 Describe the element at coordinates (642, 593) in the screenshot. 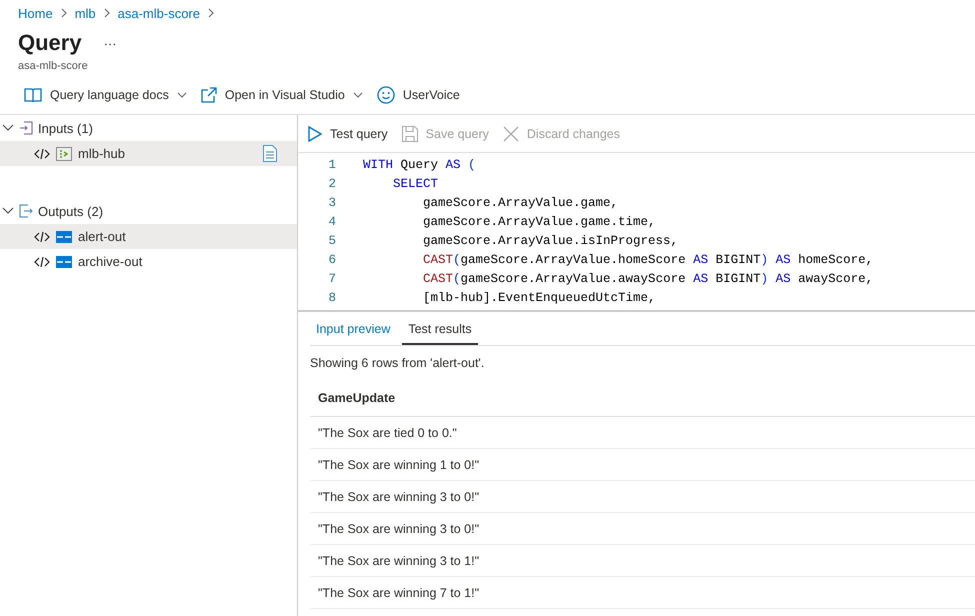

I see `table-cell: "The Sox are winning 7 to 1!"` at that location.